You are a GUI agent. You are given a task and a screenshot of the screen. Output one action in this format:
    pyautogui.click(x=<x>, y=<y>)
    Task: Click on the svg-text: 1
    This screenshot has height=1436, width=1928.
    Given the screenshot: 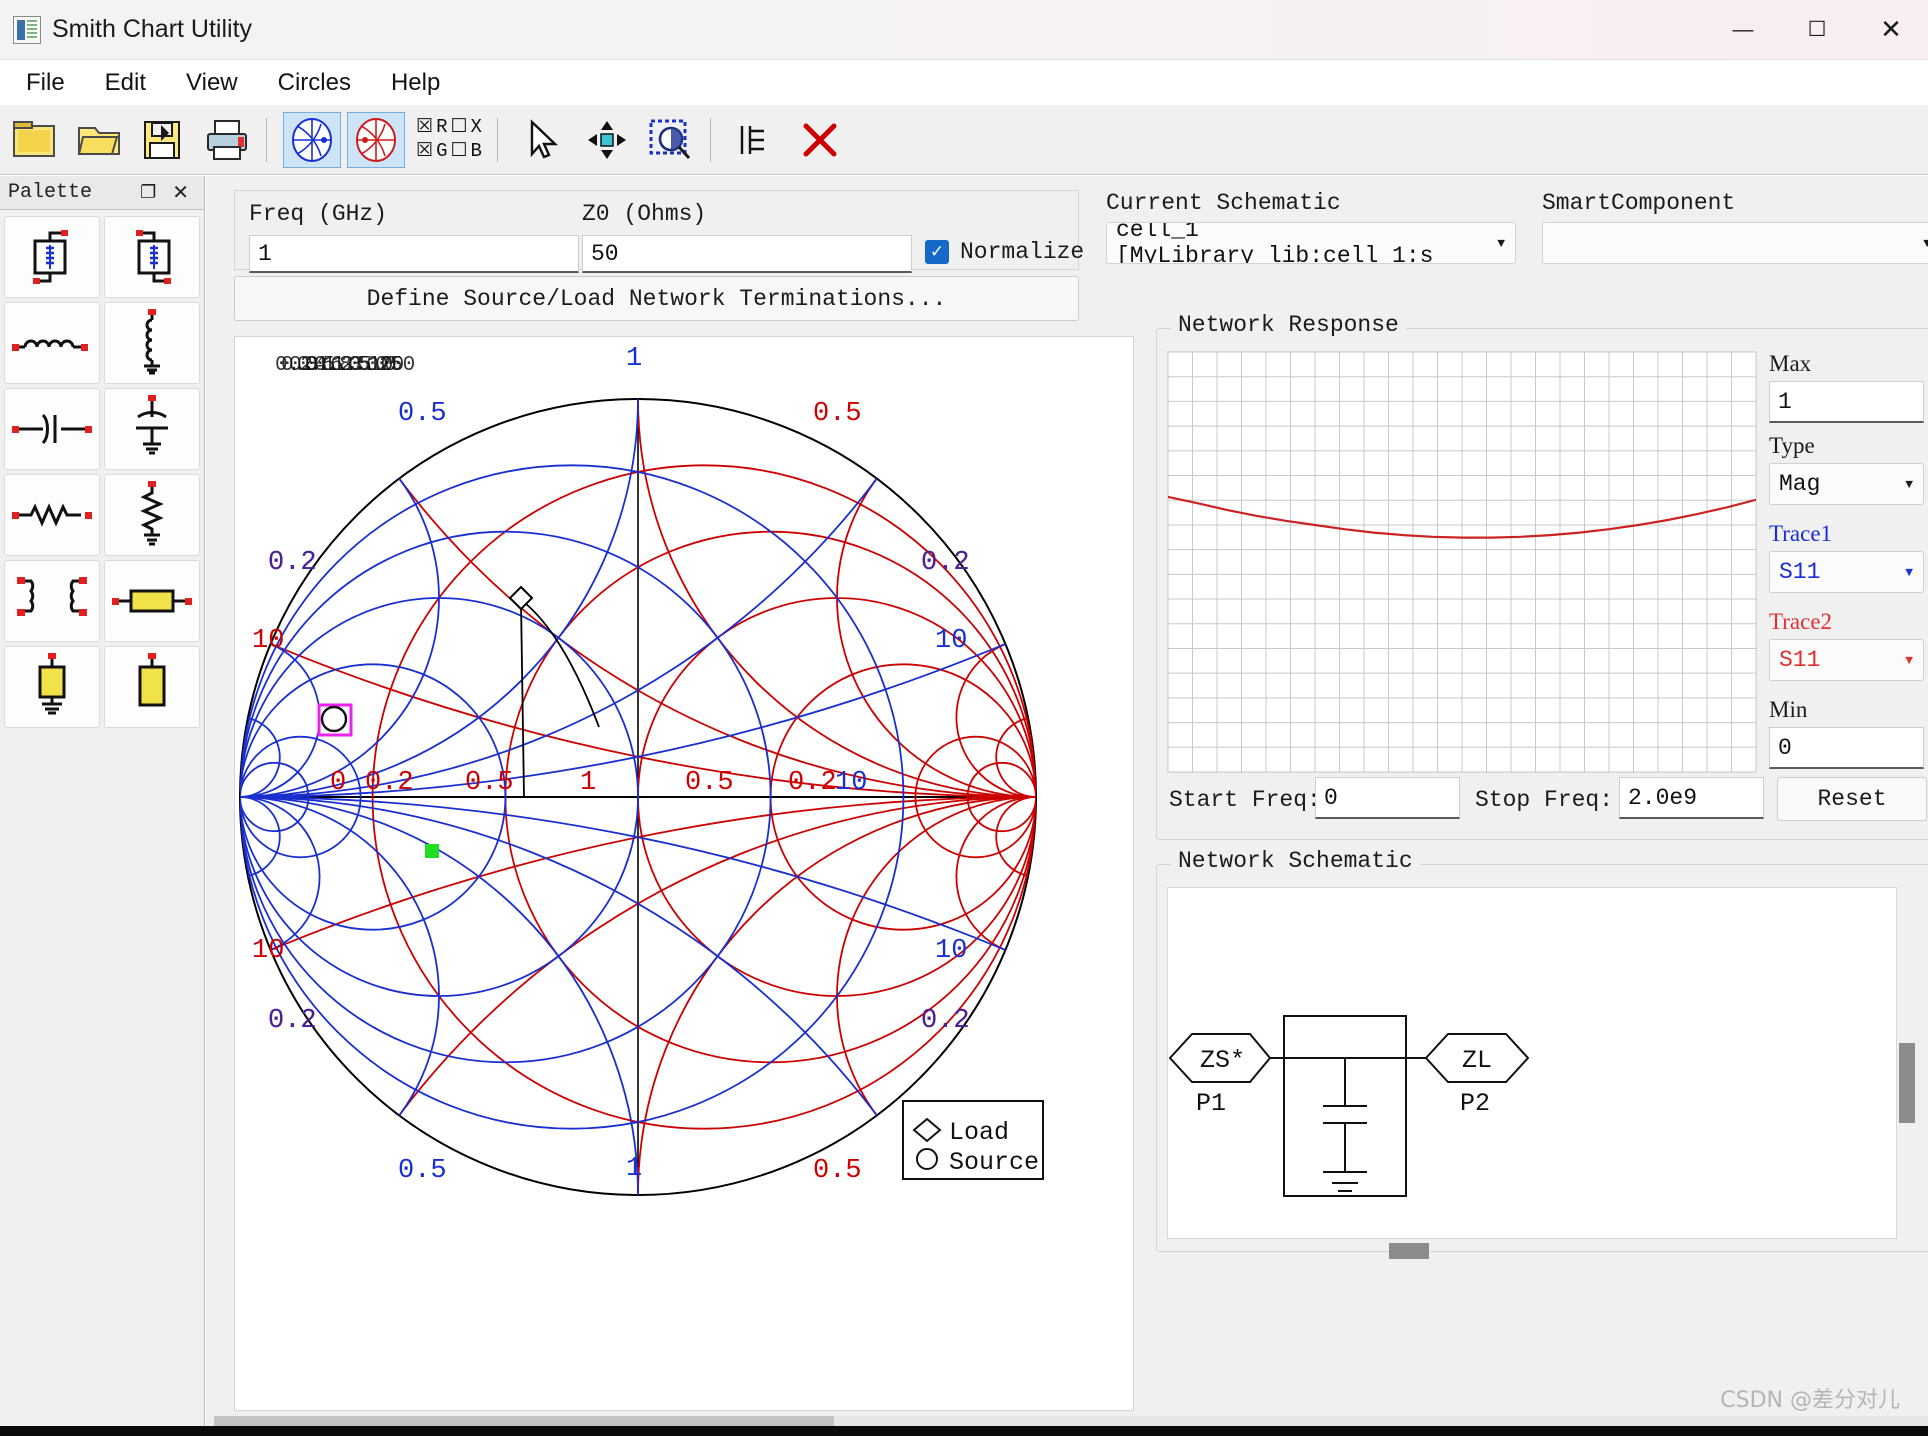 What is the action you would take?
    pyautogui.click(x=588, y=783)
    